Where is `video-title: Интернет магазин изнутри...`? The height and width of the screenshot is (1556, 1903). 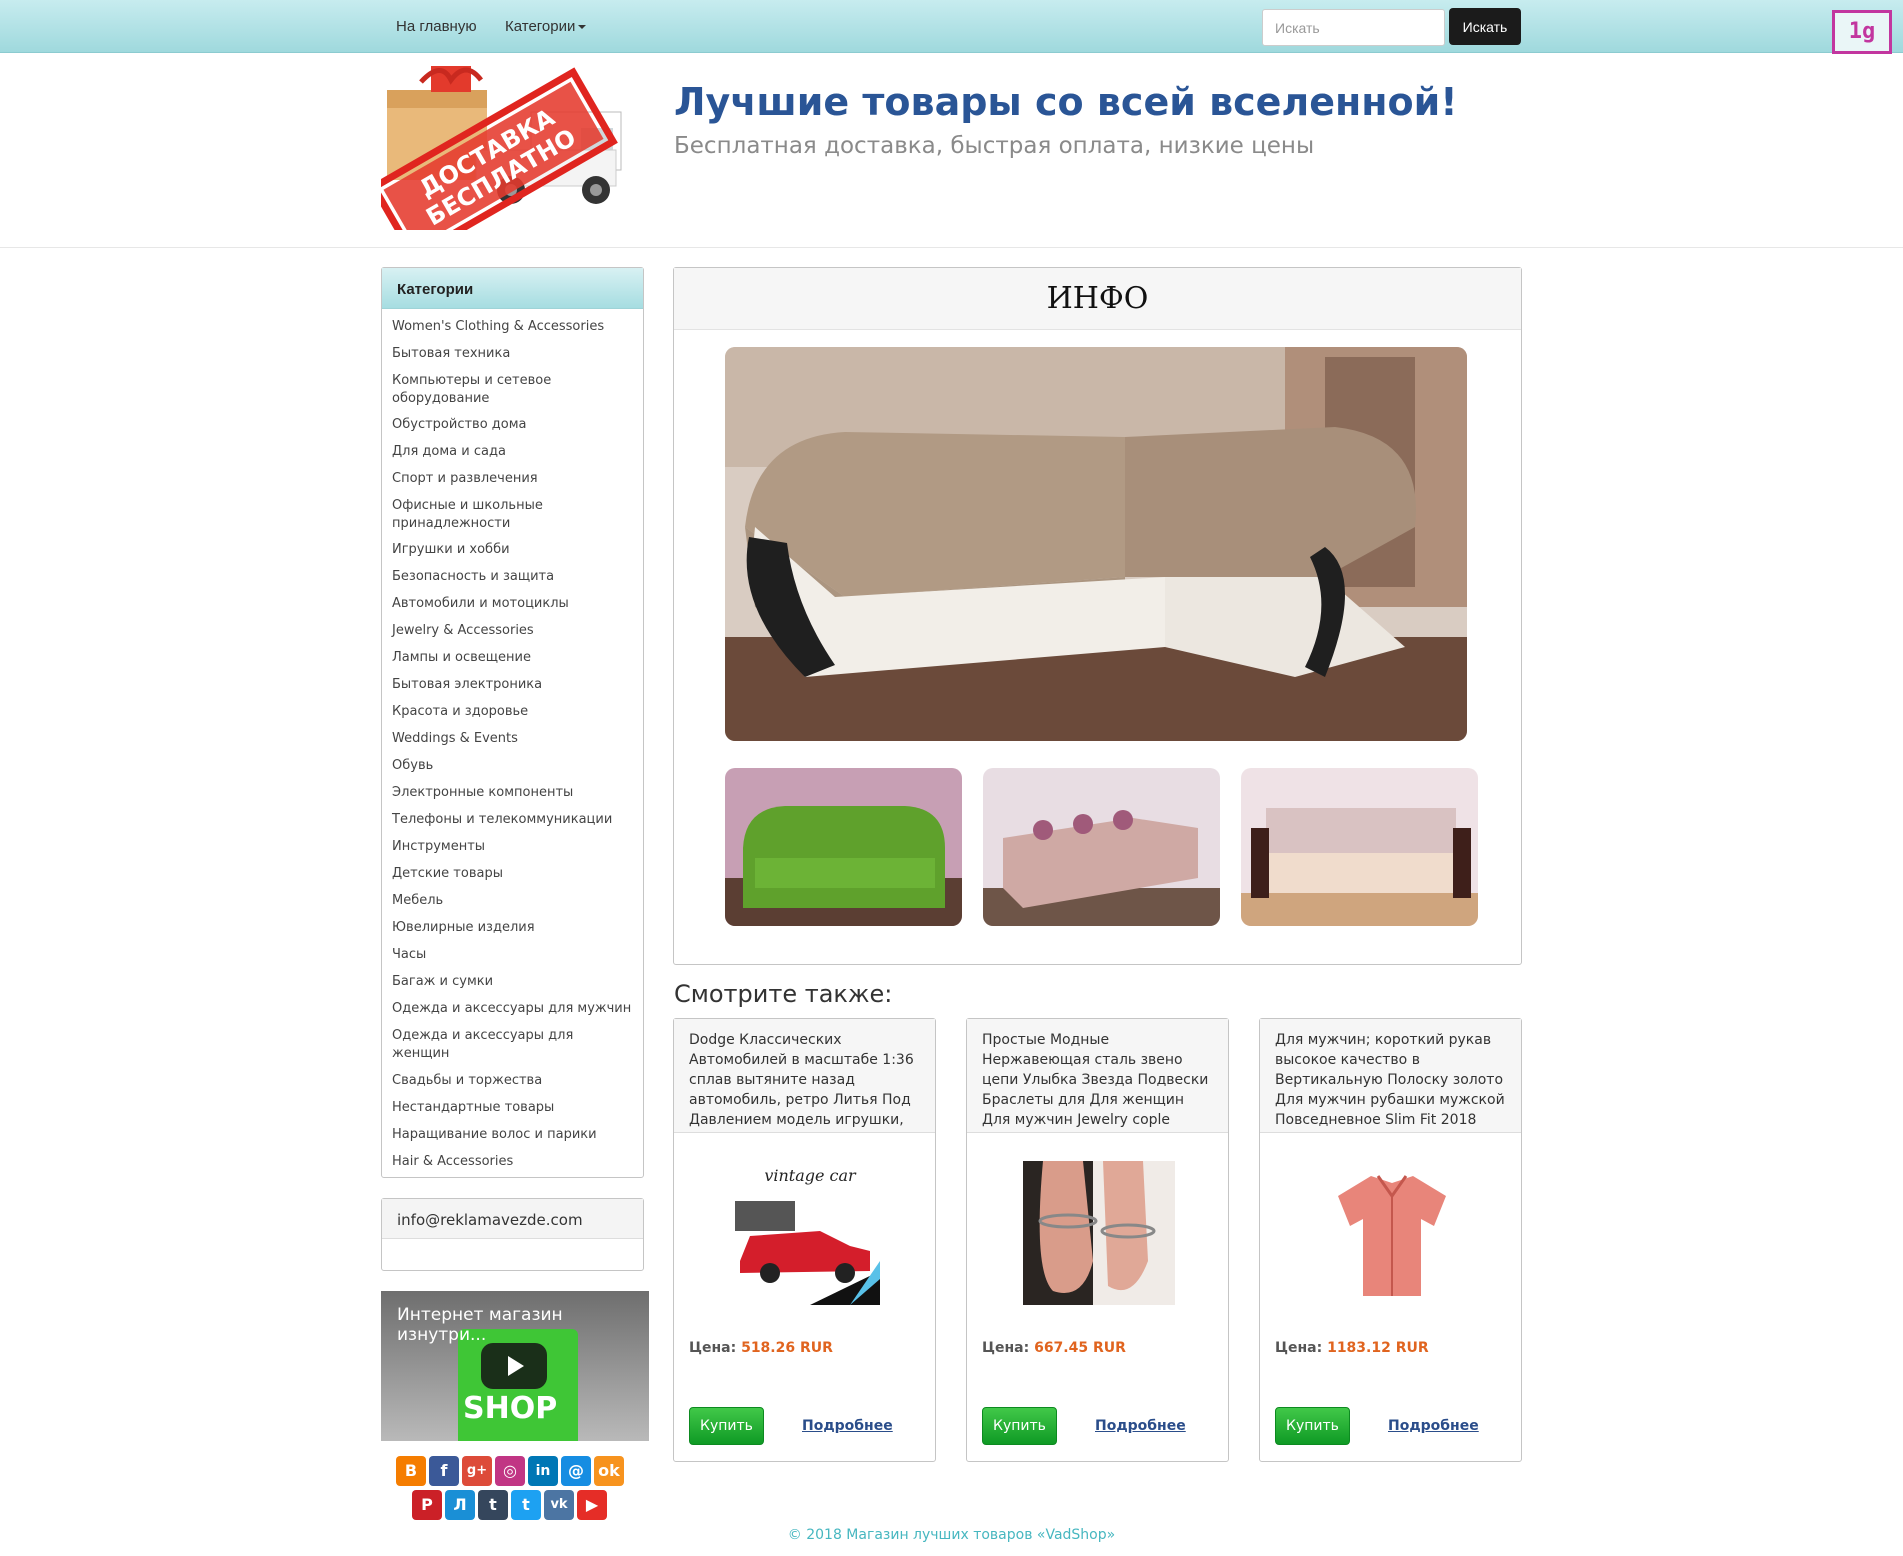
video-title: Интернет магазин изнутри... is located at coordinates (523, 1325).